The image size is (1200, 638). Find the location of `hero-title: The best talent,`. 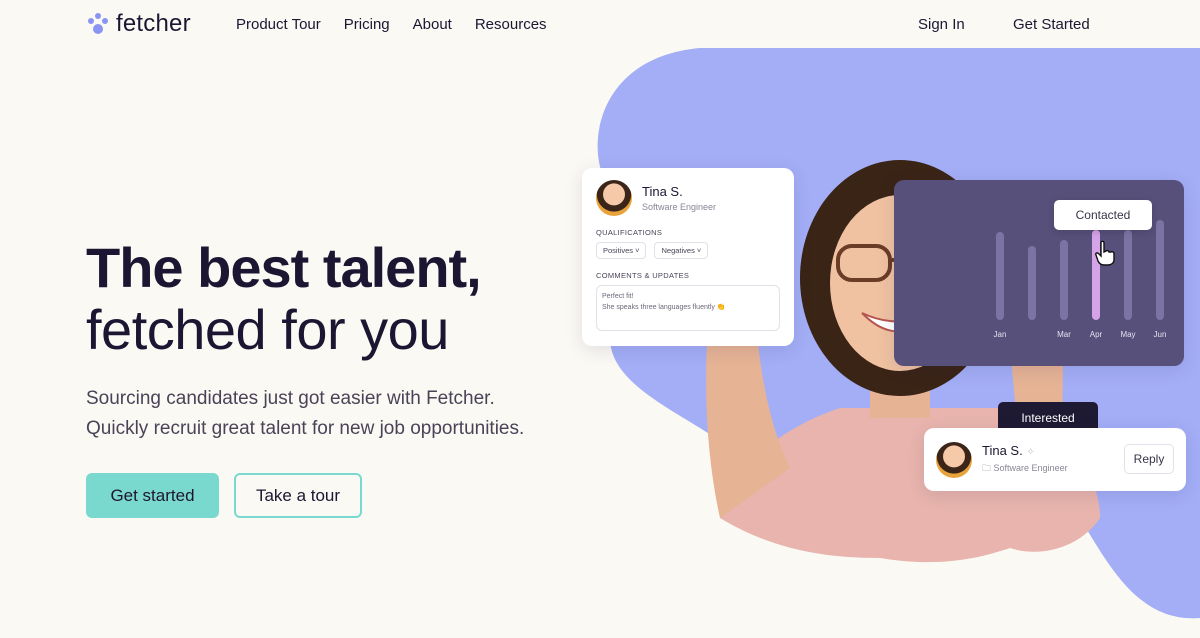

hero-title: The best talent, is located at coordinates (284, 267).